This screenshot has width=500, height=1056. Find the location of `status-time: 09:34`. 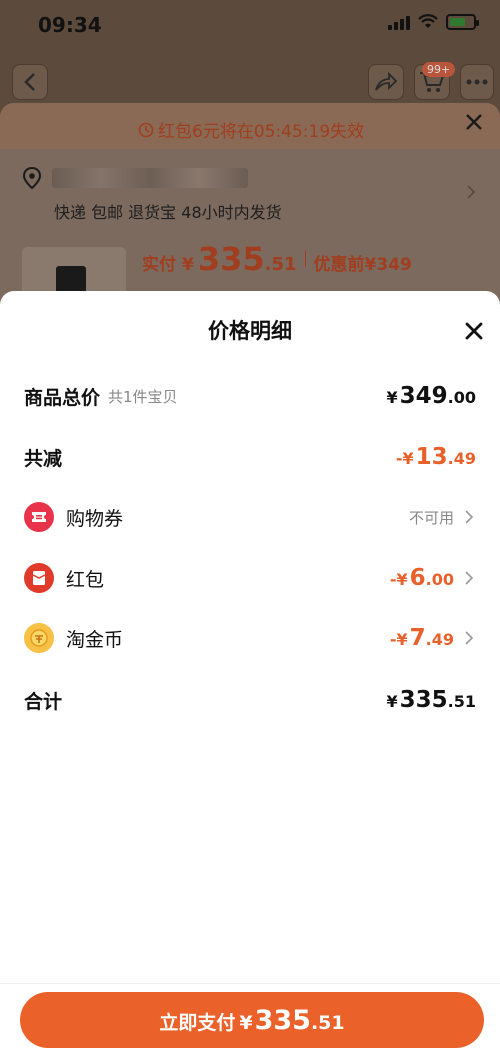

status-time: 09:34 is located at coordinates (70, 25).